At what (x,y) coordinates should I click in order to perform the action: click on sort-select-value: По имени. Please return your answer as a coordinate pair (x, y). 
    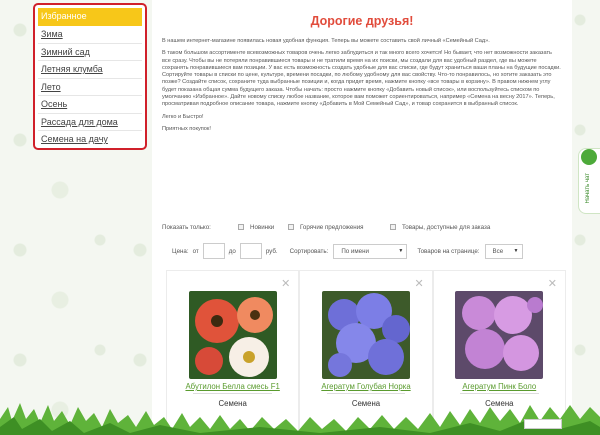
    Looking at the image, I should click on (355, 251).